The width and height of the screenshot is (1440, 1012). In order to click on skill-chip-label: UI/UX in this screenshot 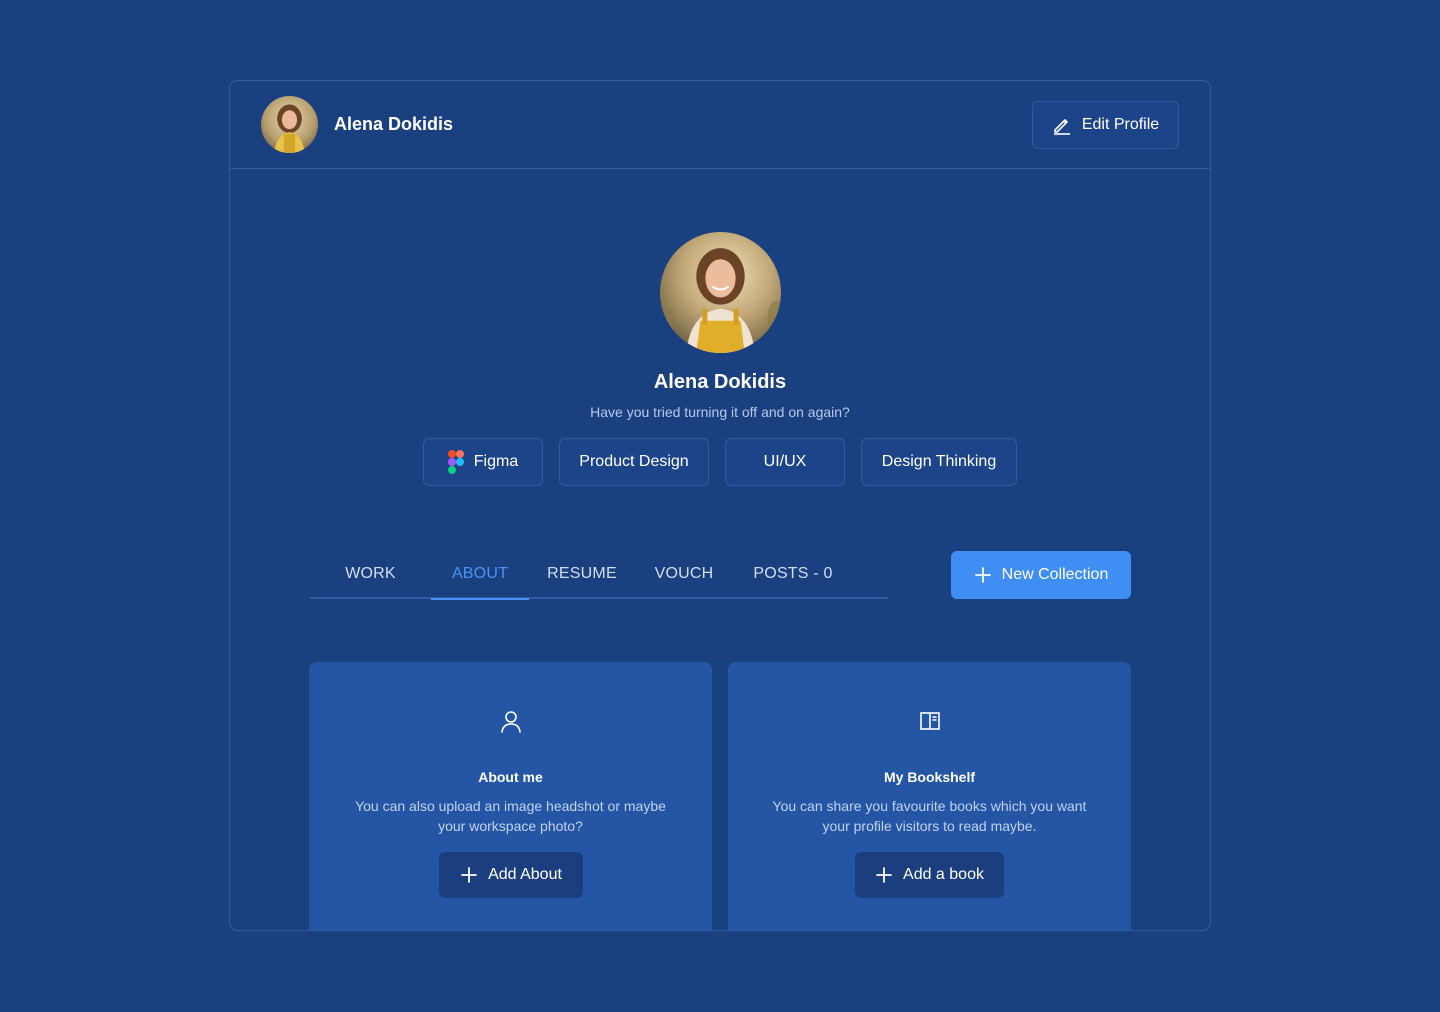, I will do `click(785, 461)`.